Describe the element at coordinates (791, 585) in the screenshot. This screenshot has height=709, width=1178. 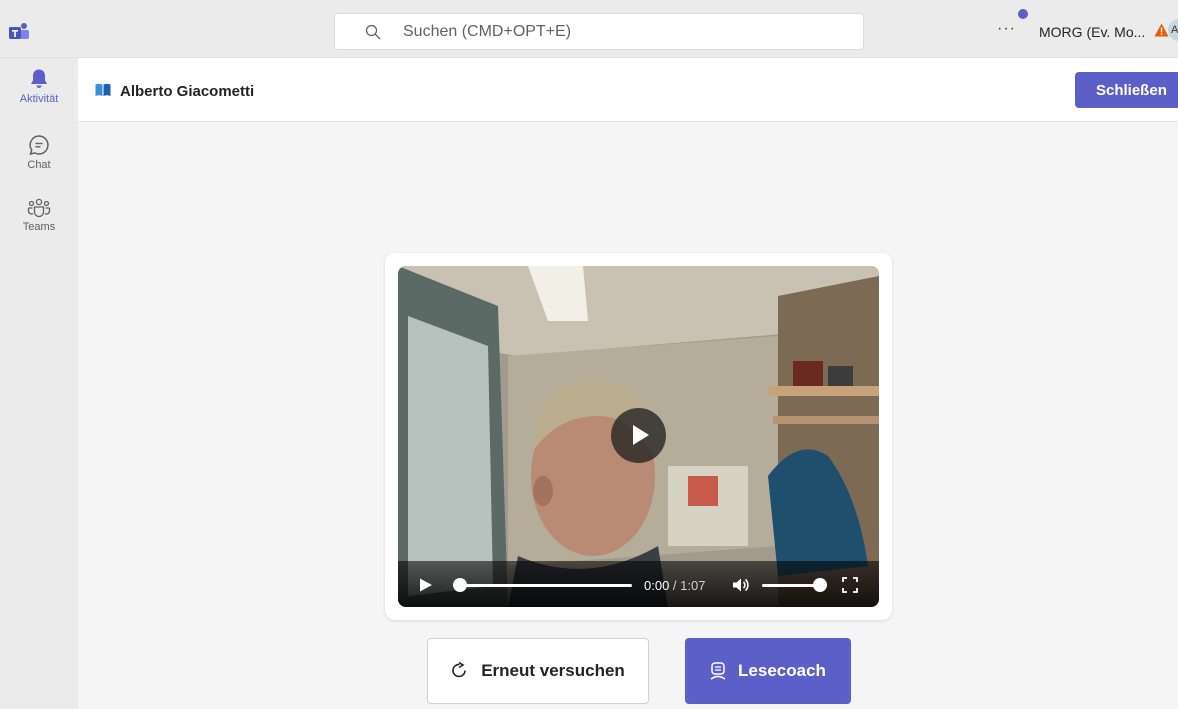
I see `volume-slider` at that location.